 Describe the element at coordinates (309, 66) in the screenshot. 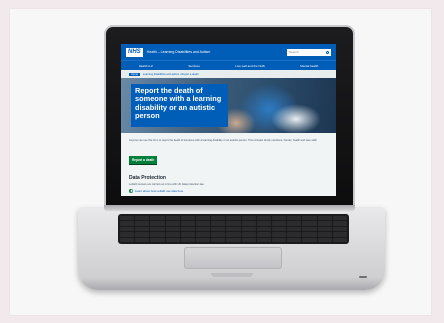

I see `nav-item-mental-health: Mental health` at that location.